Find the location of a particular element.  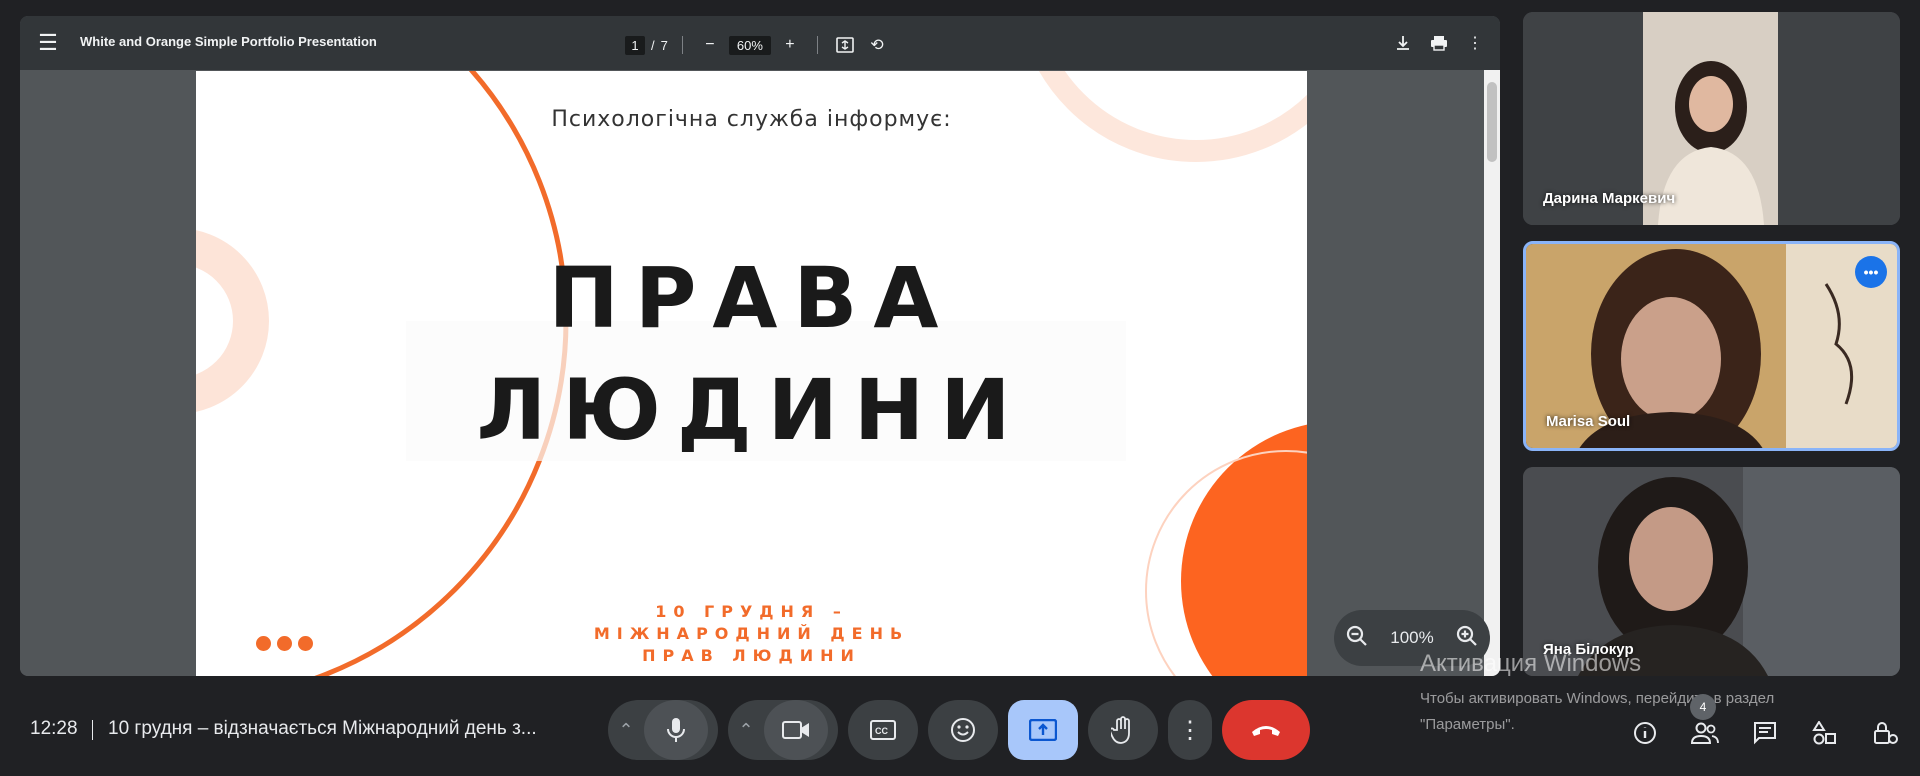

slide-title-line-2: ЛЮДИНИ is located at coordinates (751, 410).